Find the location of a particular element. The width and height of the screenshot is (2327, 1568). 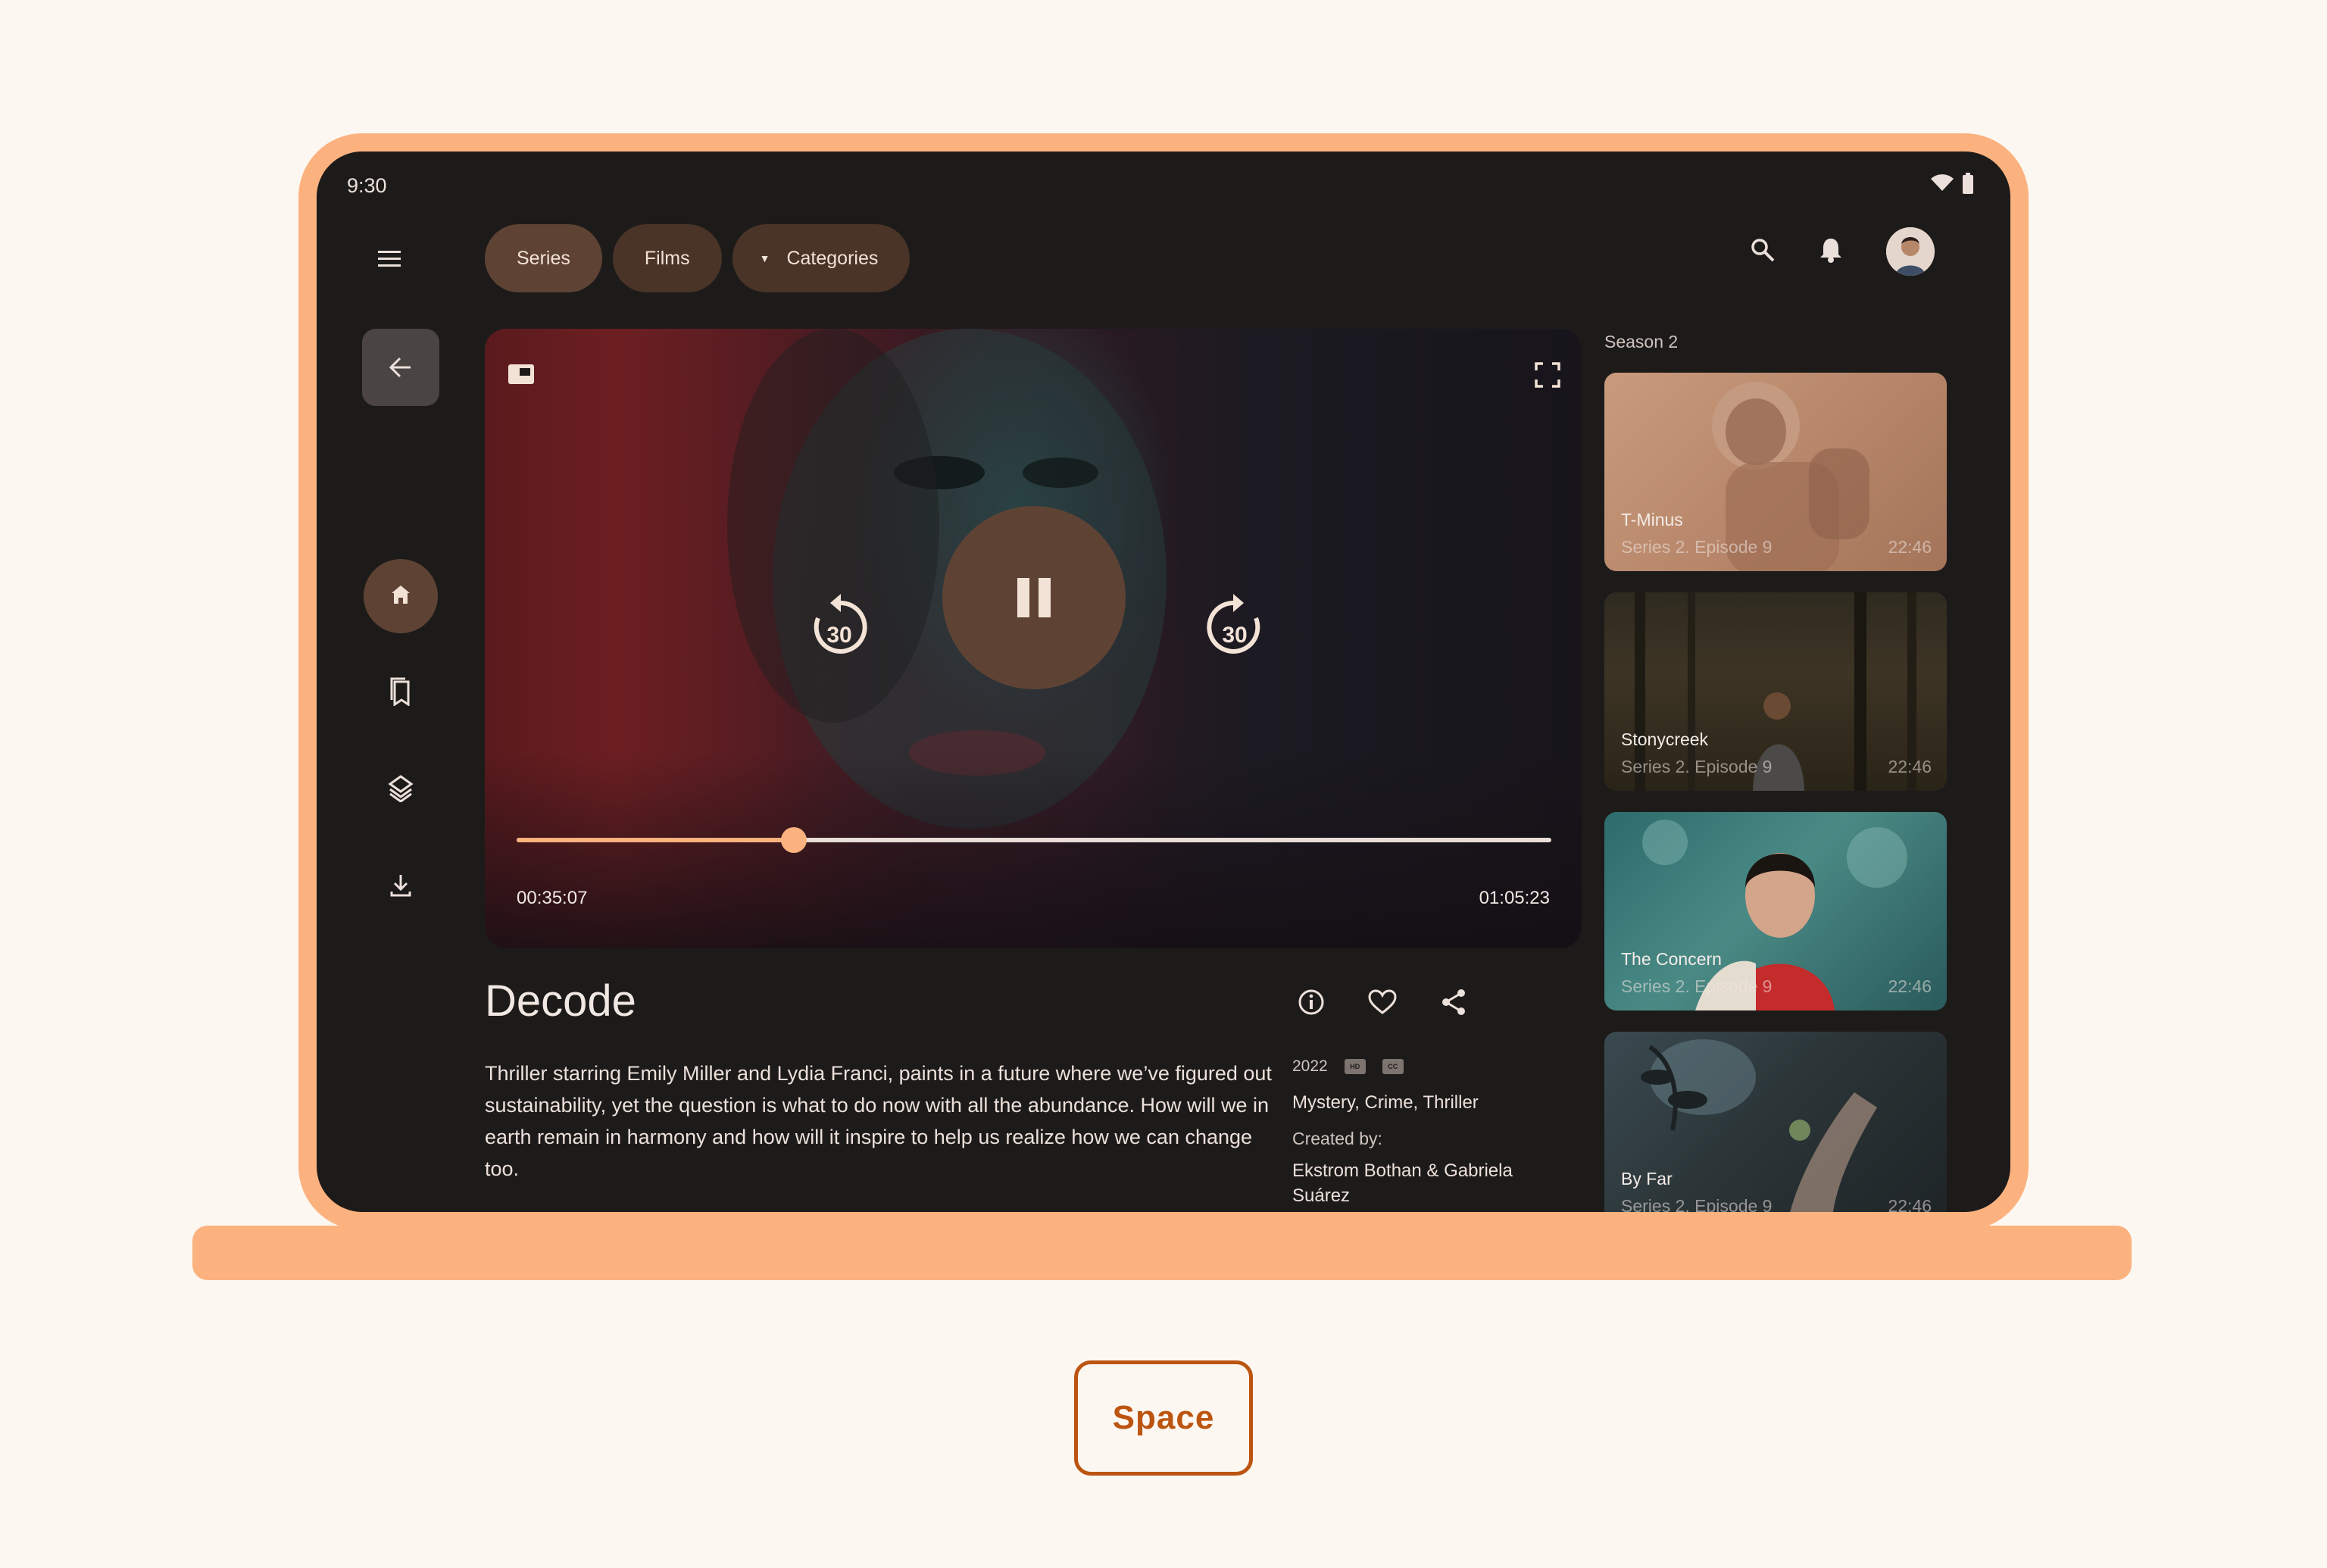

chip-categories: ▼ Categories is located at coordinates (821, 258).